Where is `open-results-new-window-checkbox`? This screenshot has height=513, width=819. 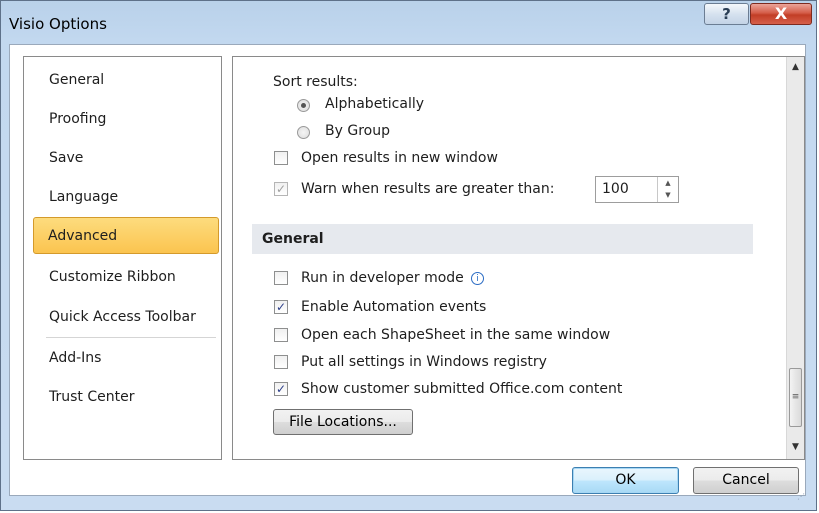
open-results-new-window-checkbox is located at coordinates (281, 158).